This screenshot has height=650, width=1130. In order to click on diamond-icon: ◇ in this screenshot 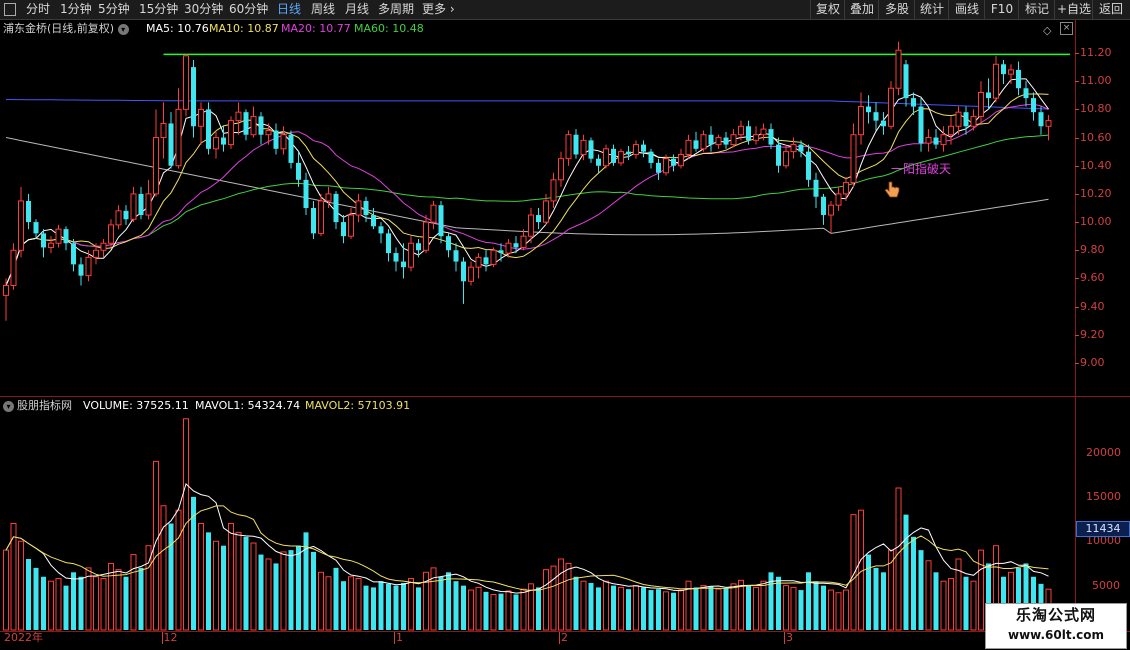, I will do `click(1047, 30)`.